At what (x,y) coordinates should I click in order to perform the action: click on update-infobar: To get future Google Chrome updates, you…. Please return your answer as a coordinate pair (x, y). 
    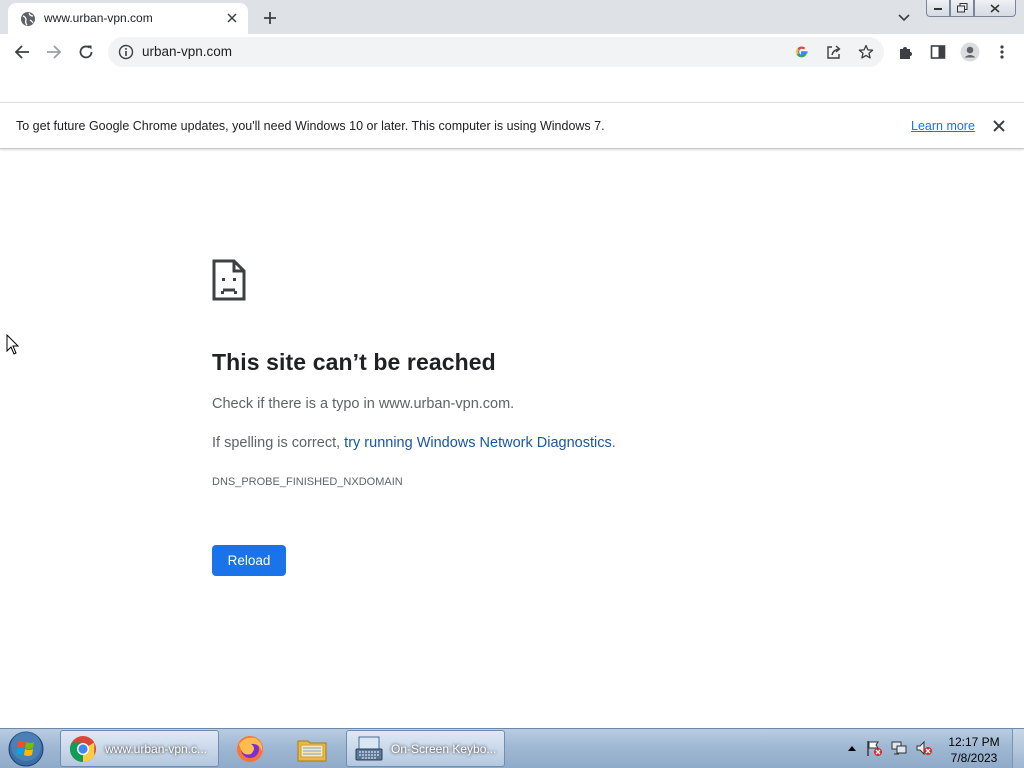
    Looking at the image, I should click on (512, 125).